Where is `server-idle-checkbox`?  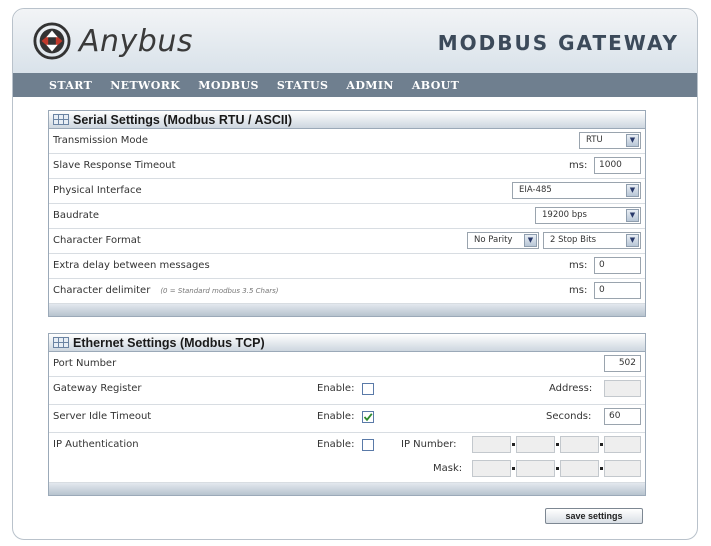 server-idle-checkbox is located at coordinates (368, 417).